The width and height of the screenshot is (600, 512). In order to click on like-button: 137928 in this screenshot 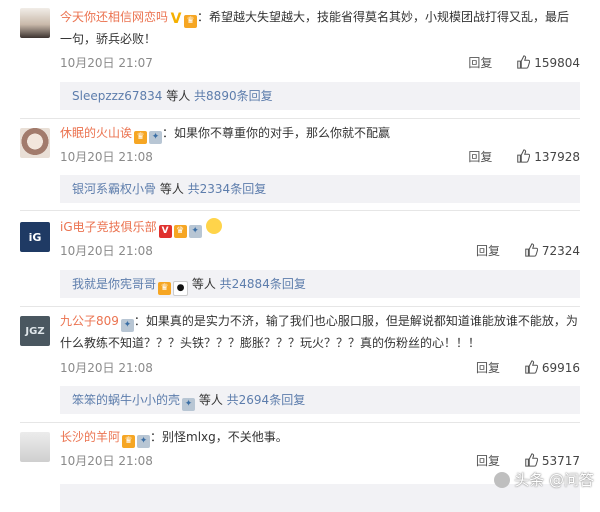, I will do `click(548, 156)`.